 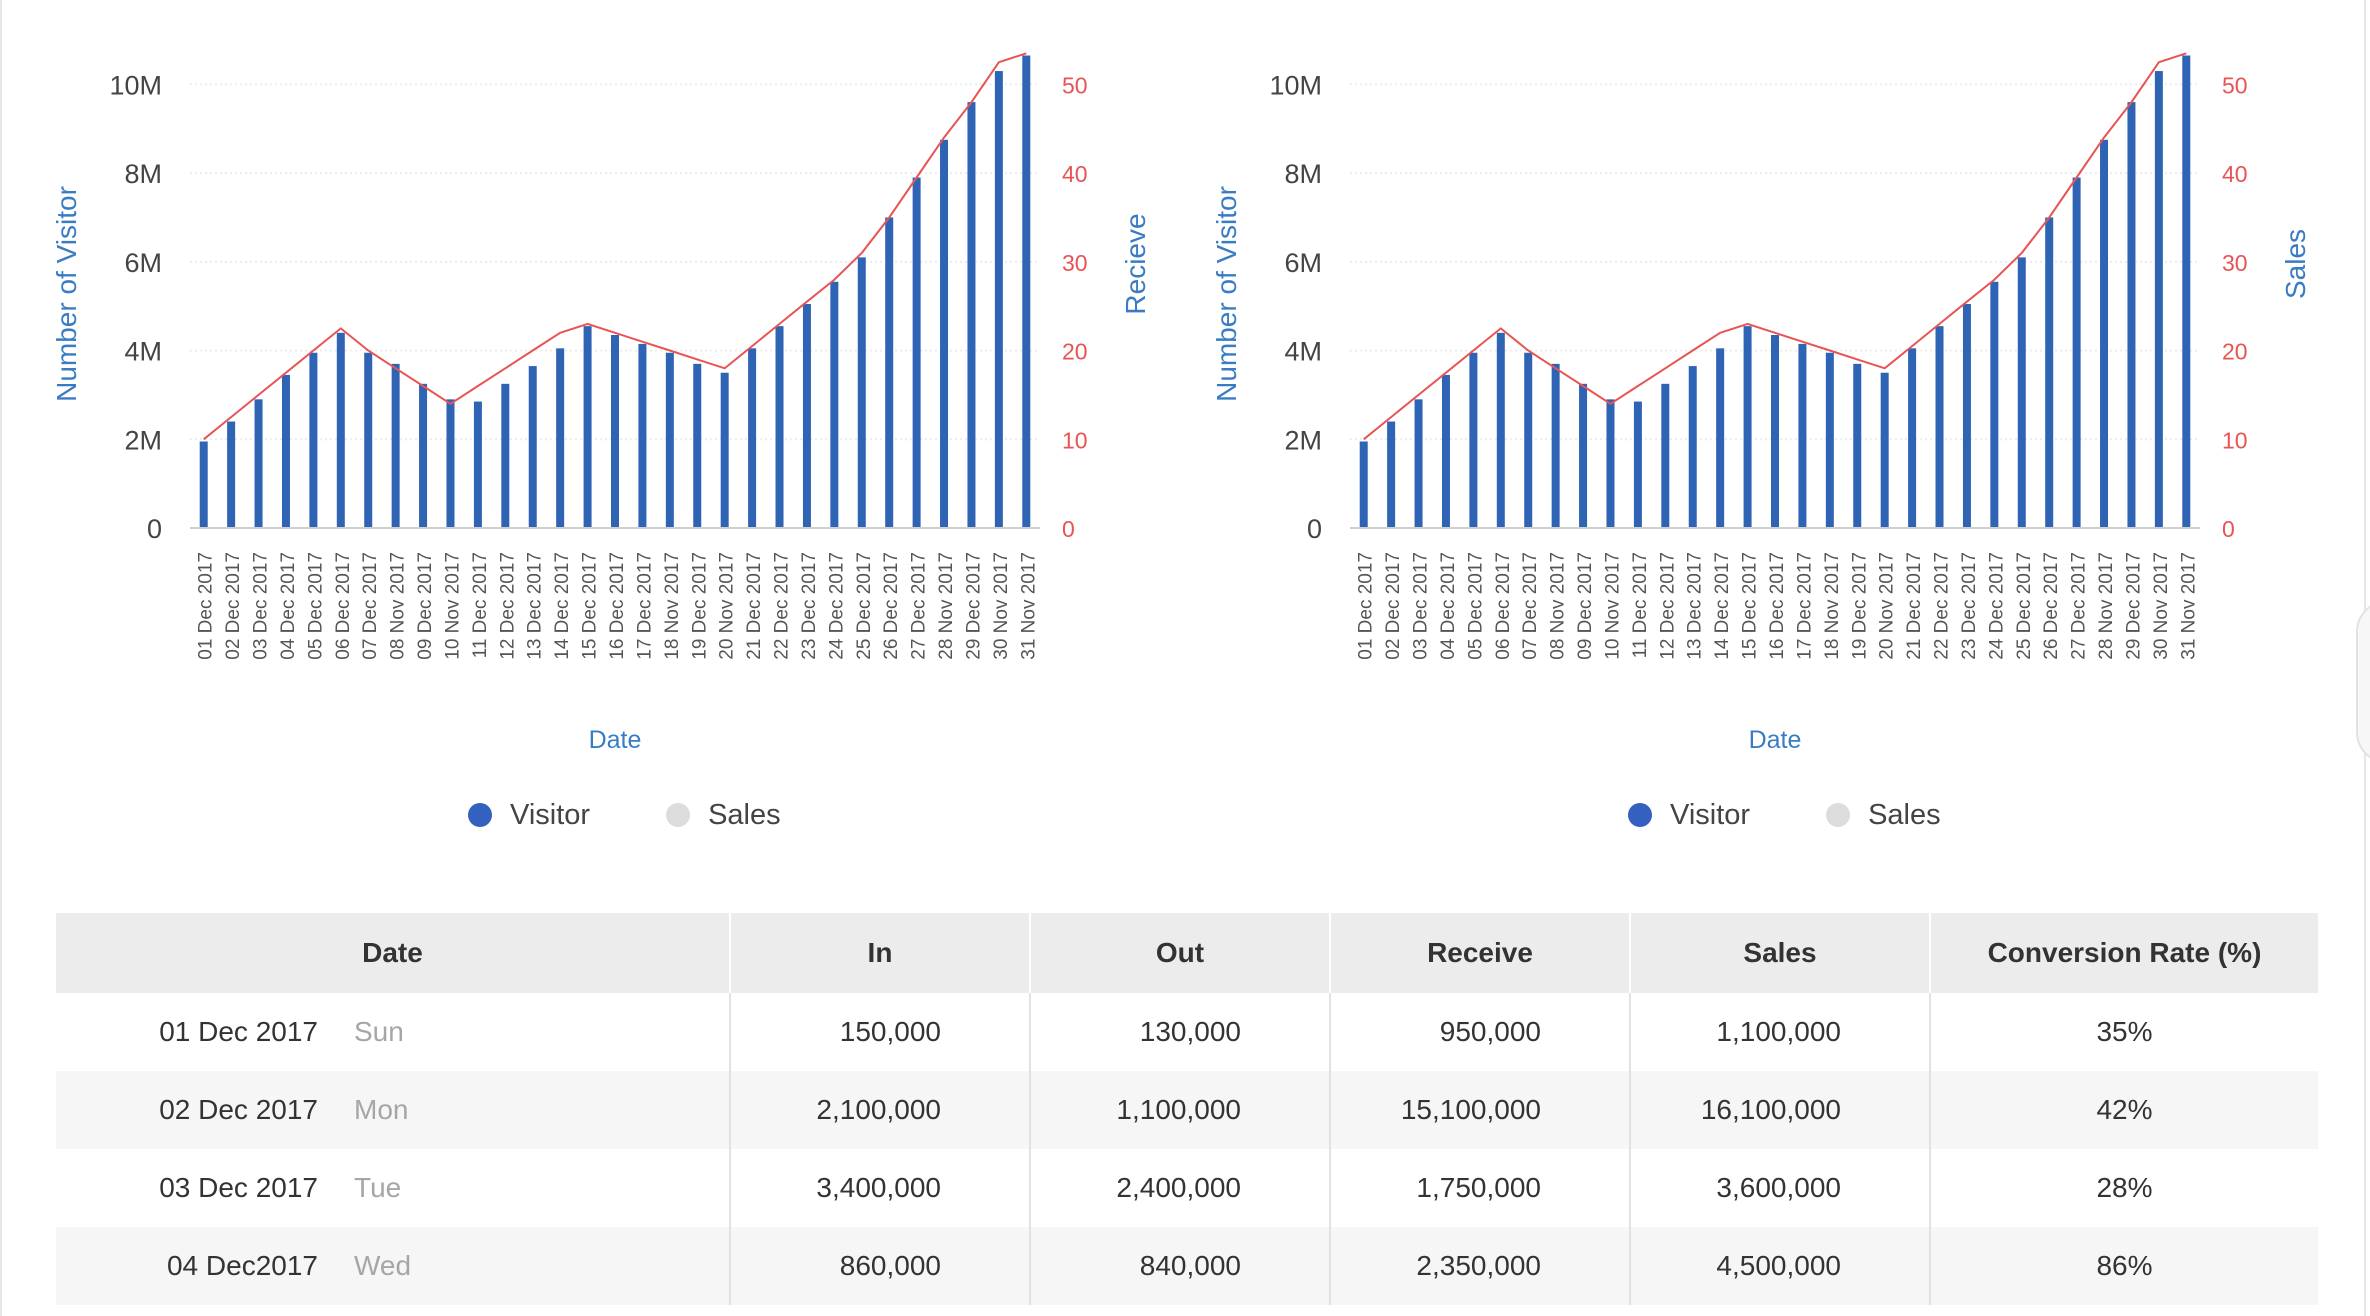 I want to click on y2-tick-label: 50, so click(x=2235, y=85).